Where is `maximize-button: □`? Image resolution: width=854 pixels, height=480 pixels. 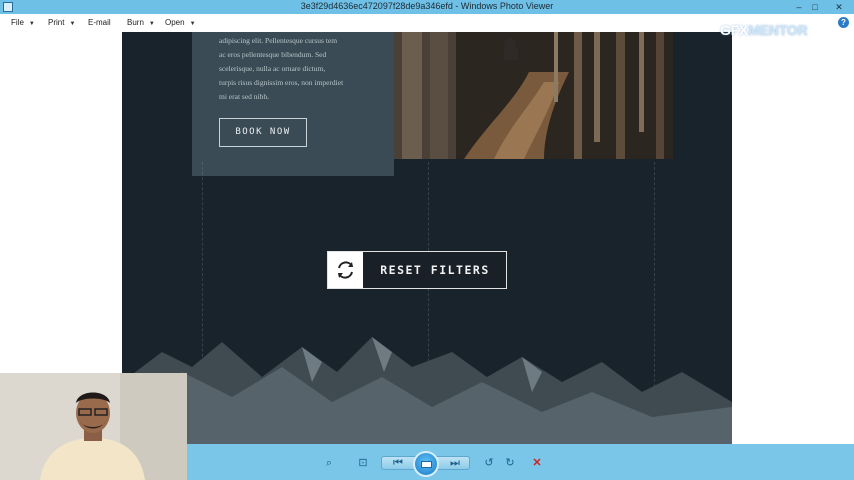
maximize-button: □ is located at coordinates (815, 7).